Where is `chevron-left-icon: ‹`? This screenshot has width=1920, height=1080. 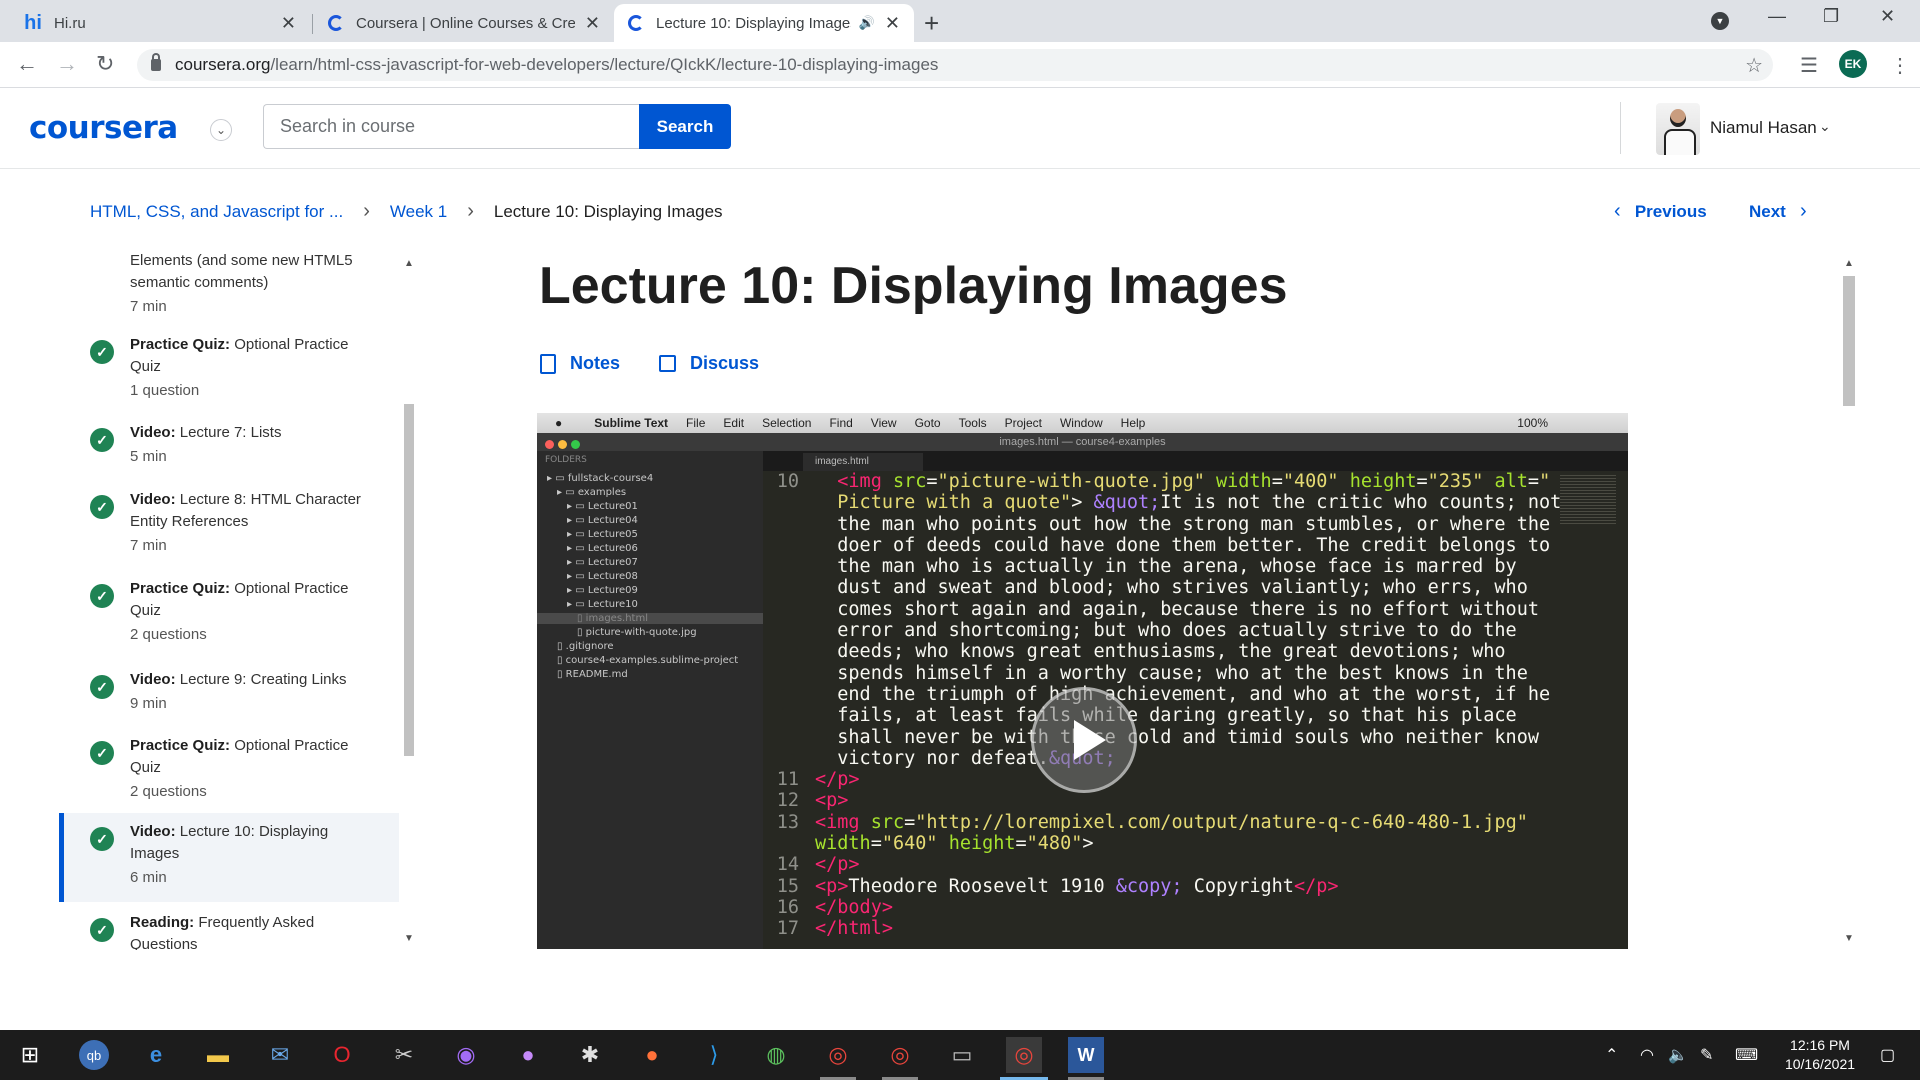 chevron-left-icon: ‹ is located at coordinates (1617, 211).